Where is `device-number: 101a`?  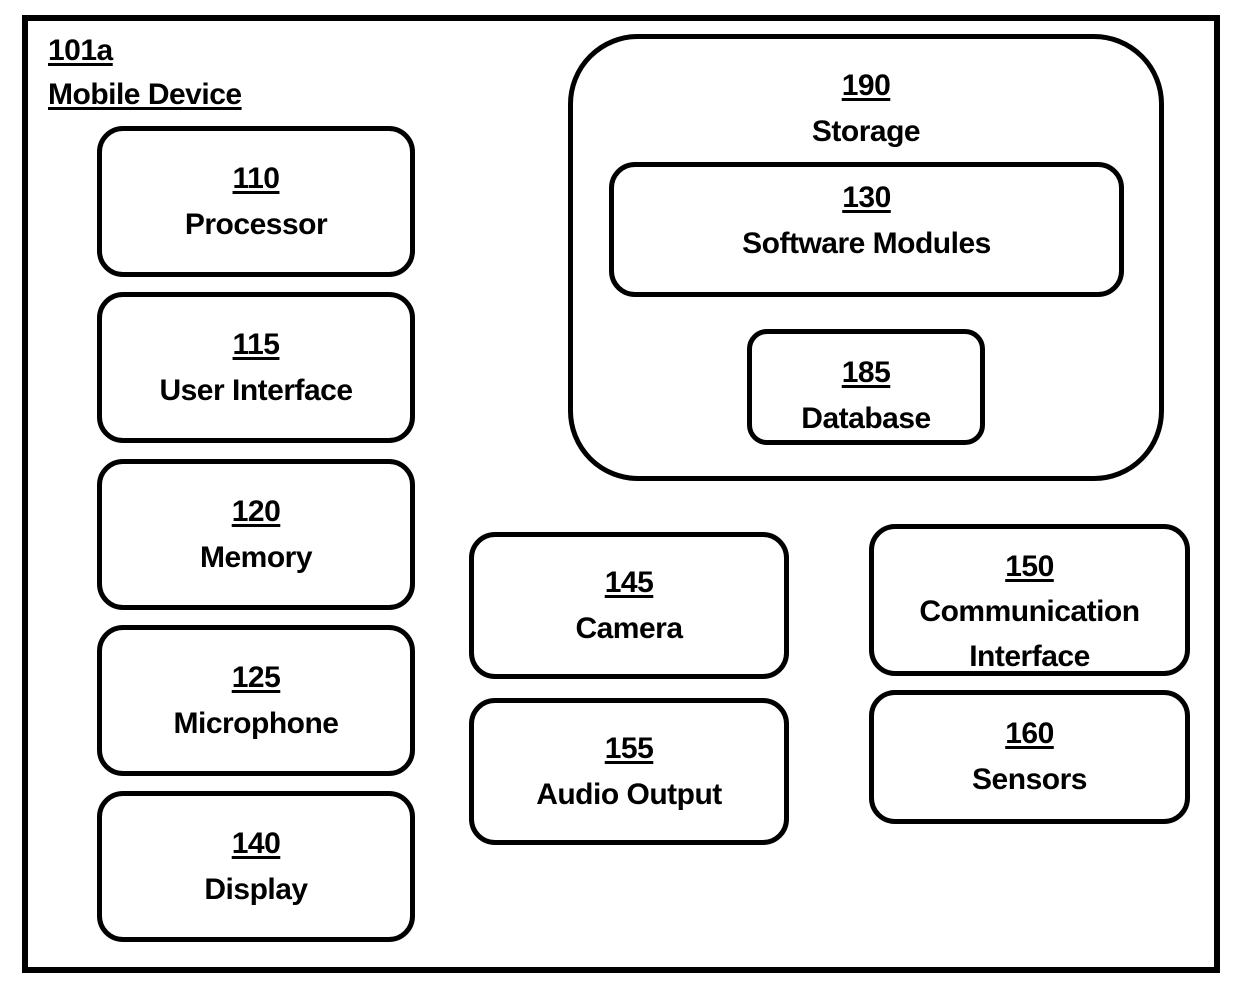 device-number: 101a is located at coordinates (80, 50).